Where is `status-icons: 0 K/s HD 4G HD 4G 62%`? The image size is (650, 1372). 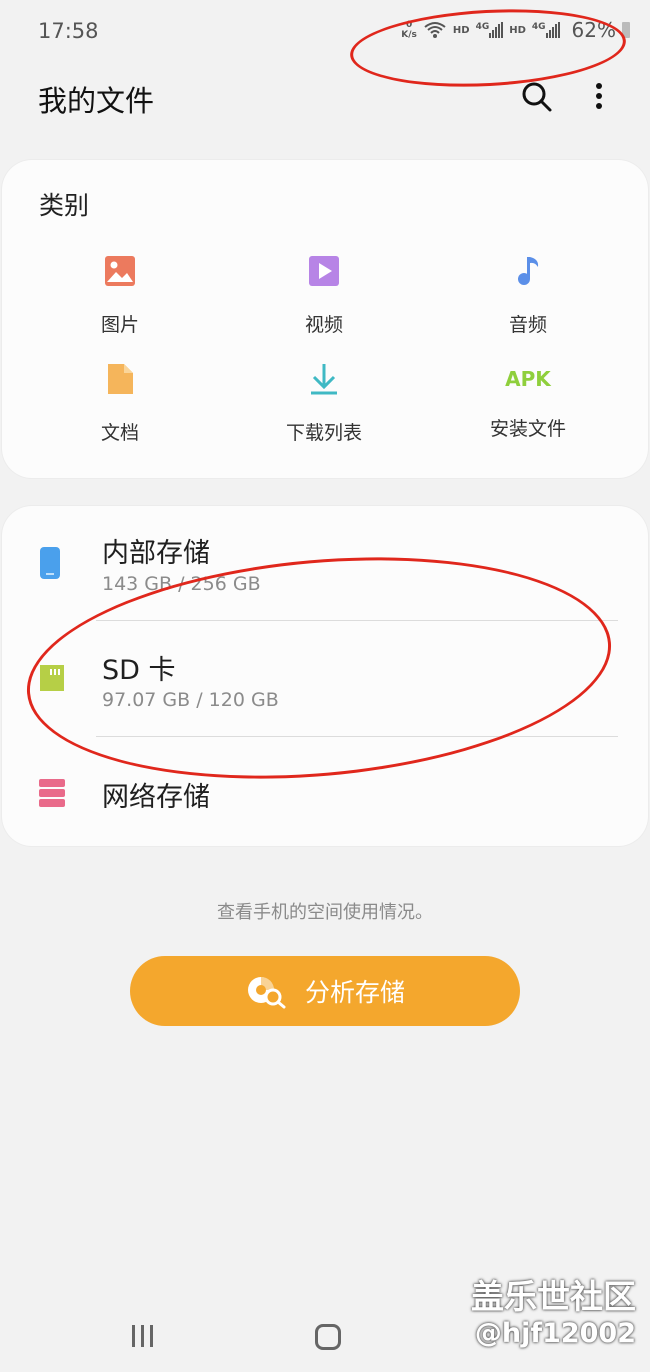
status-icons: 0 K/s HD 4G HD 4G 62% is located at coordinates (515, 30).